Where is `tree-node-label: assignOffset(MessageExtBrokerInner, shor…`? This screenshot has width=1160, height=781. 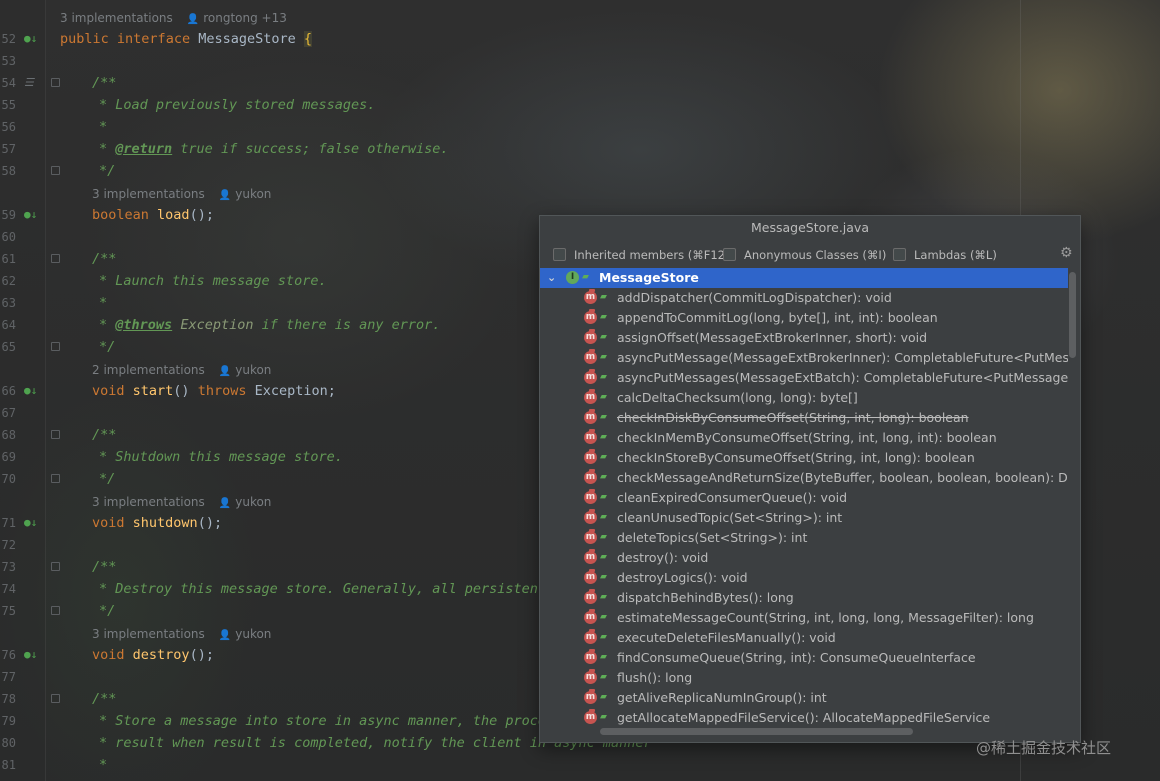
tree-node-label: assignOffset(MessageExtBrokerInner, shor… is located at coordinates (772, 338).